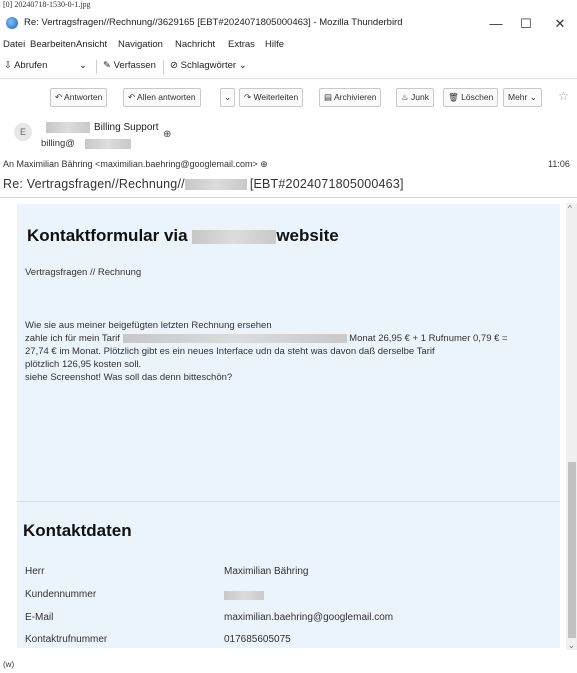 The height and width of the screenshot is (673, 577). Describe the element at coordinates (477, 97) in the screenshot. I see `delete-label: Löschen` at that location.